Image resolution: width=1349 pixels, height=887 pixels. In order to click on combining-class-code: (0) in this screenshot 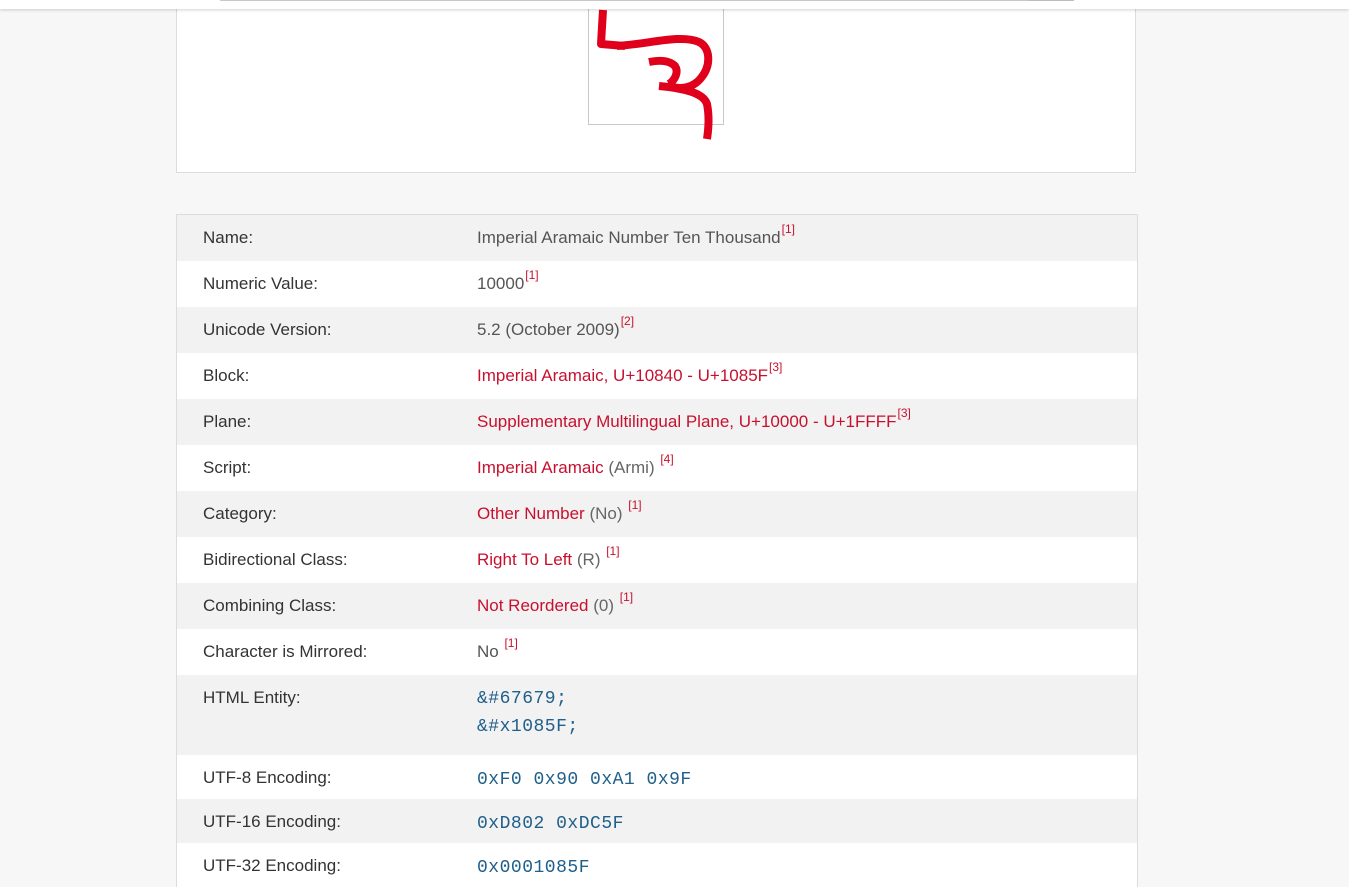, I will do `click(604, 605)`.